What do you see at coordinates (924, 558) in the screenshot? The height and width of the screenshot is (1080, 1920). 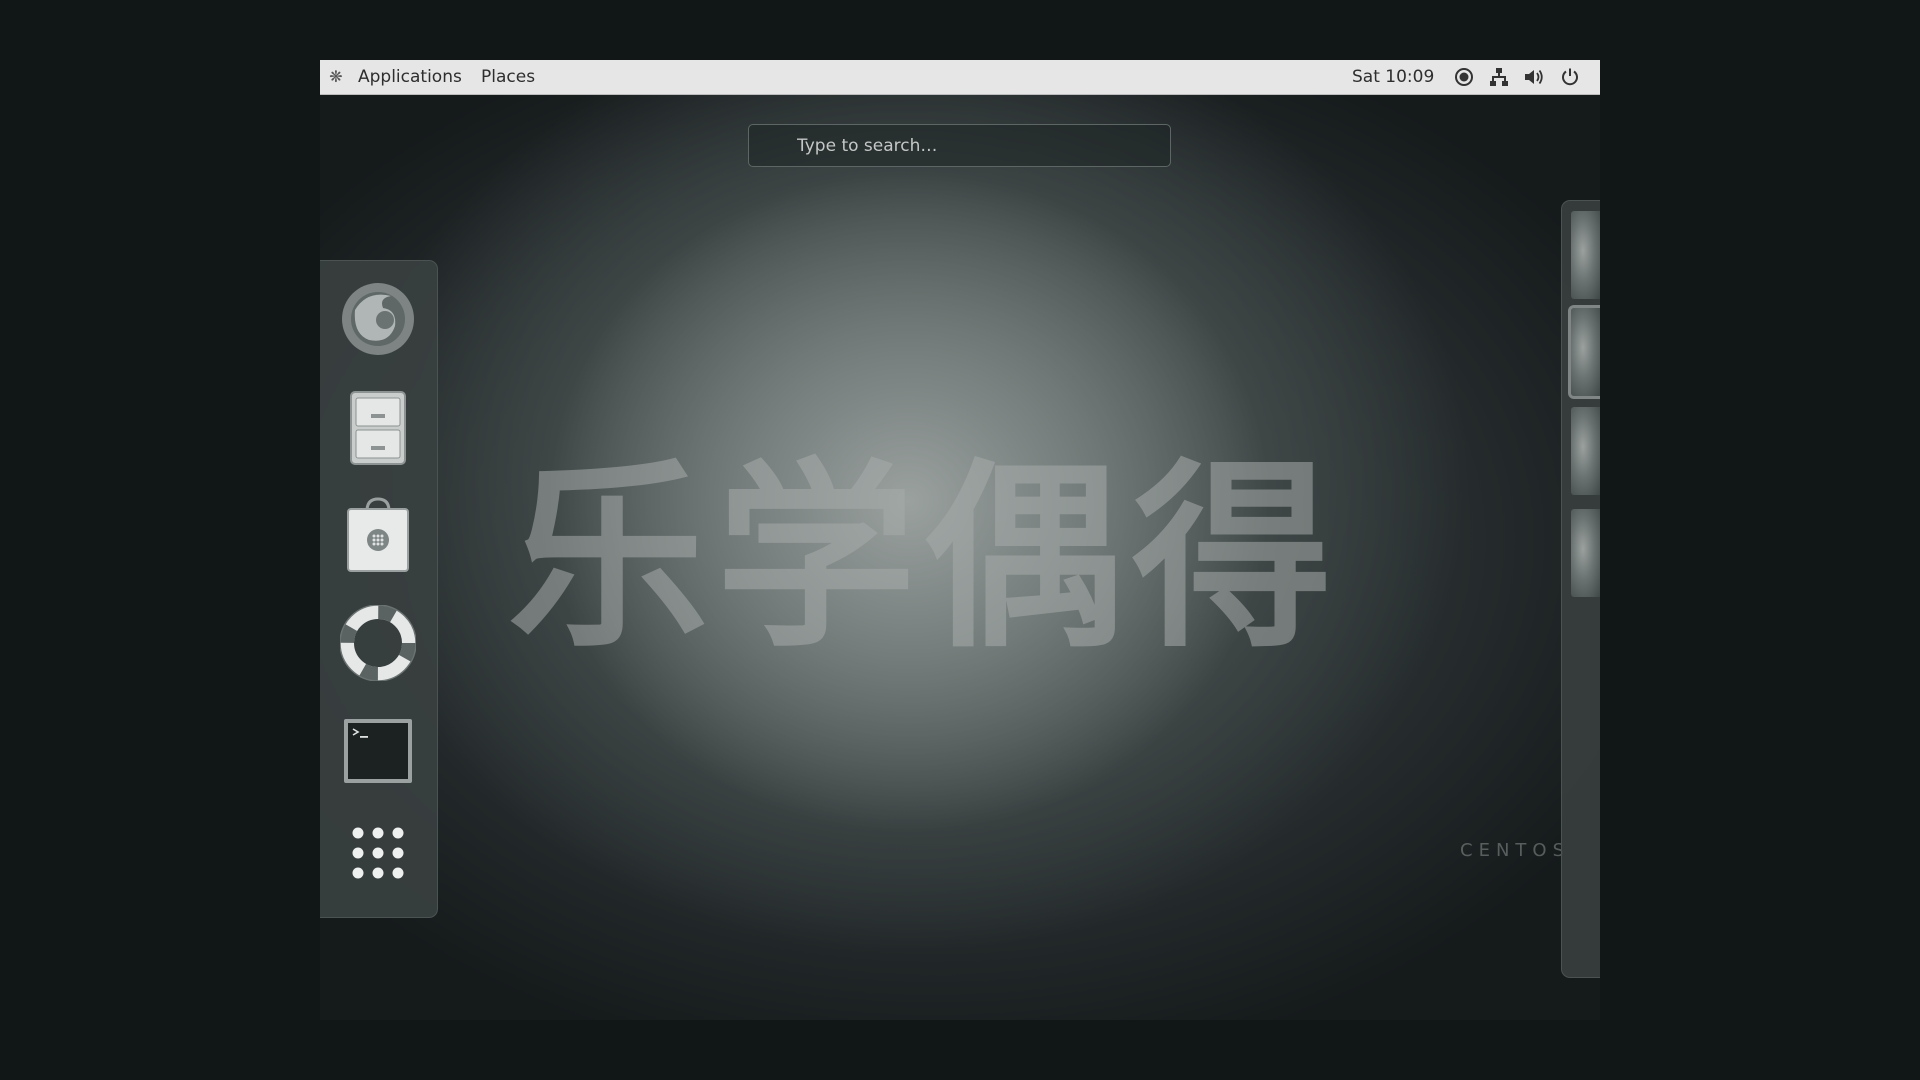 I see `wallpaper-watermark-text: 乐学偶得` at bounding box center [924, 558].